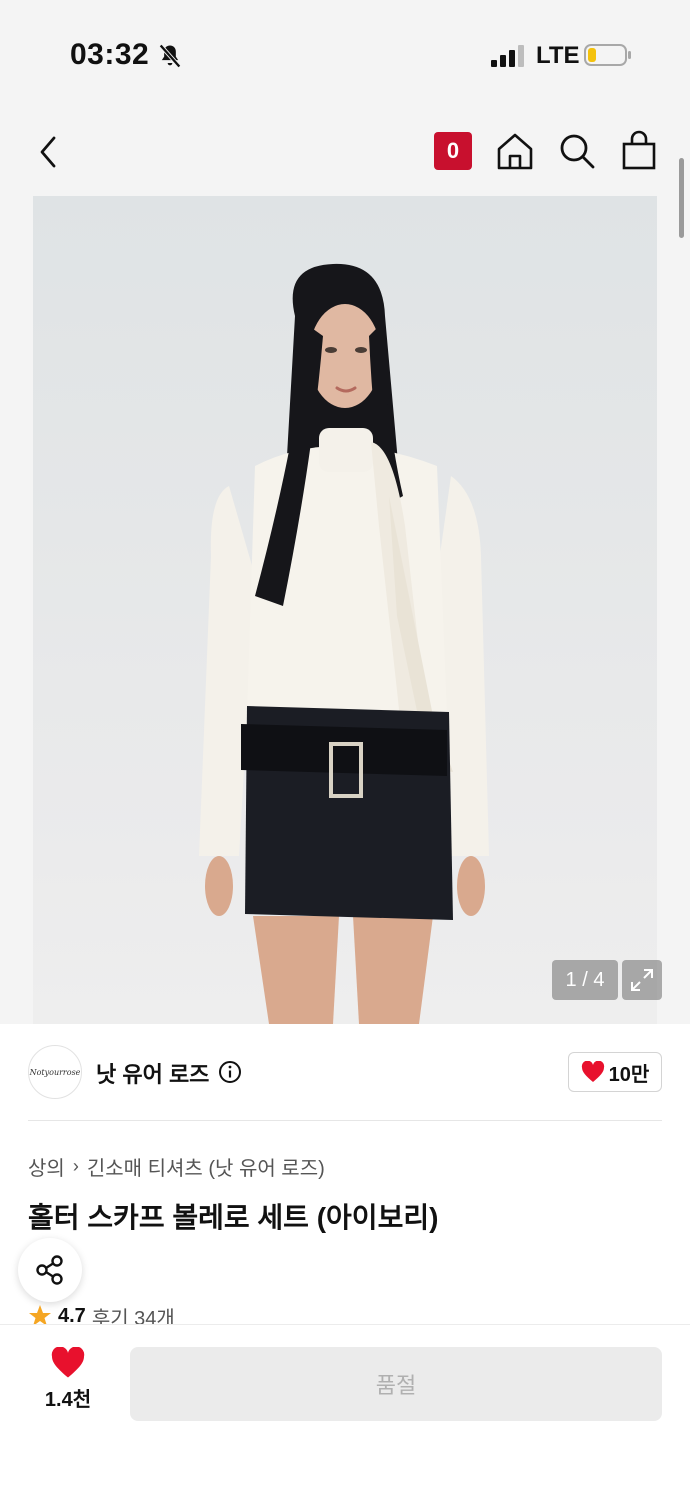  I want to click on brand-like-count: 10만, so click(629, 1074).